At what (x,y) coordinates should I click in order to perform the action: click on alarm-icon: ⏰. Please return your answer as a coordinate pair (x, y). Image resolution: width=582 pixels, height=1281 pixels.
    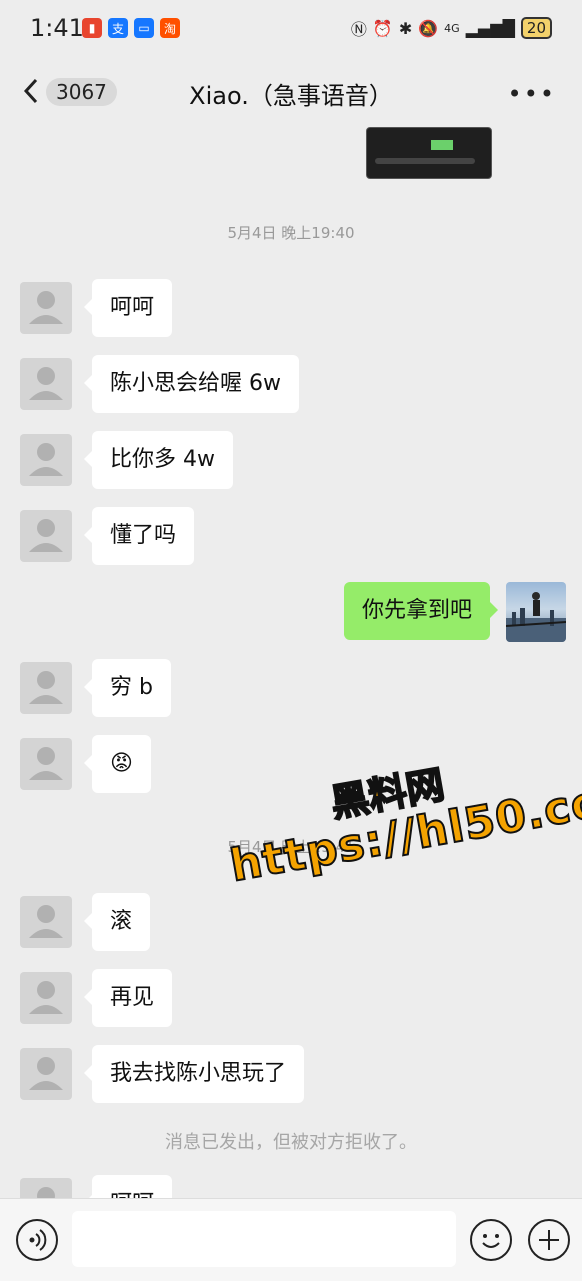
    Looking at the image, I should click on (382, 28).